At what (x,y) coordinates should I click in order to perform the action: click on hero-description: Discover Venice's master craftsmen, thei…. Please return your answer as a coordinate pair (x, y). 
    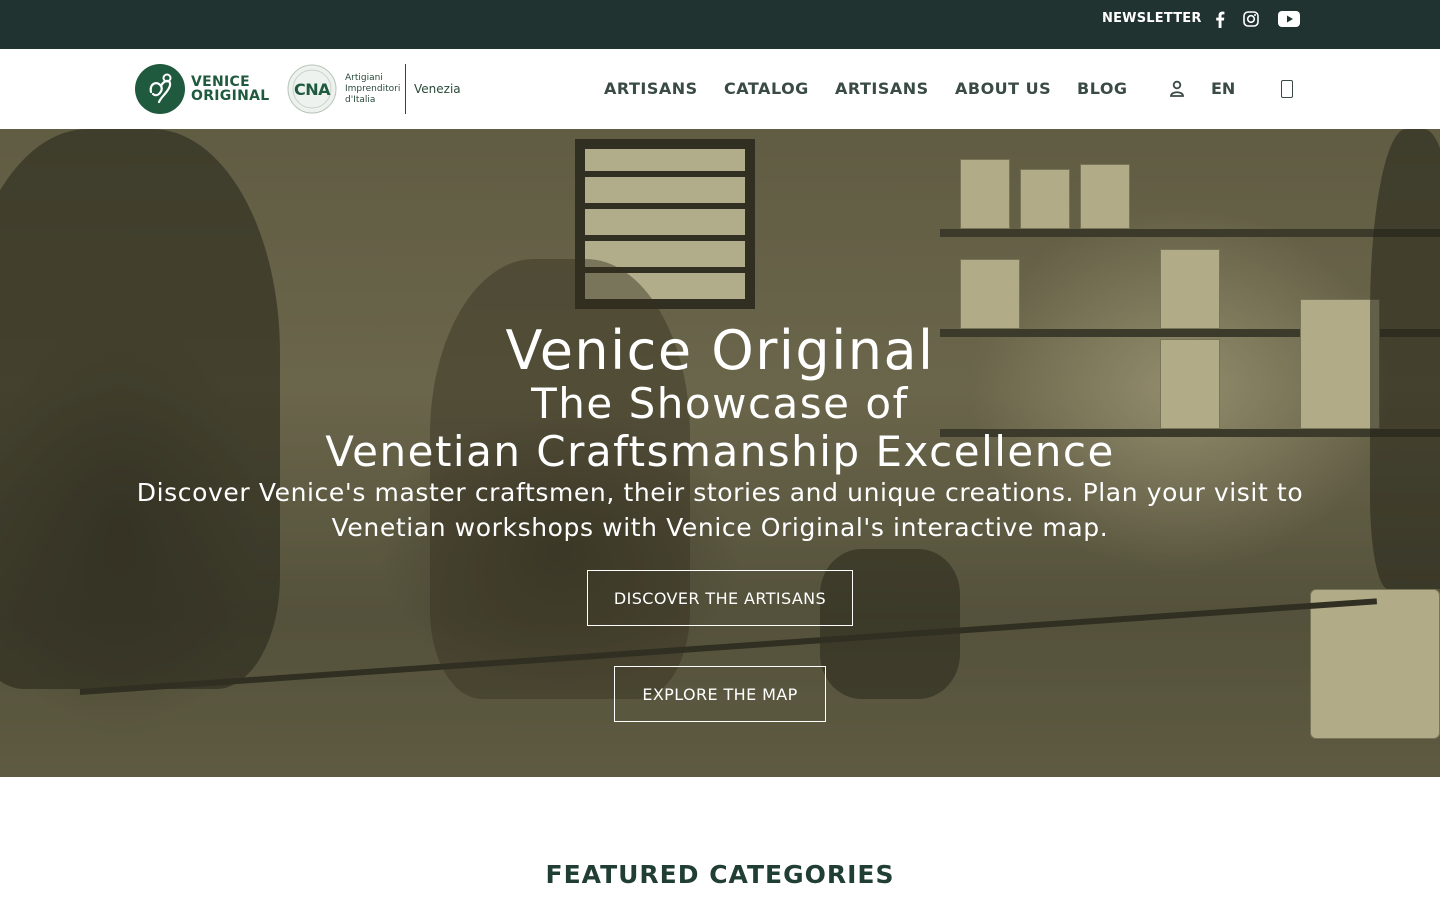
    Looking at the image, I should click on (720, 510).